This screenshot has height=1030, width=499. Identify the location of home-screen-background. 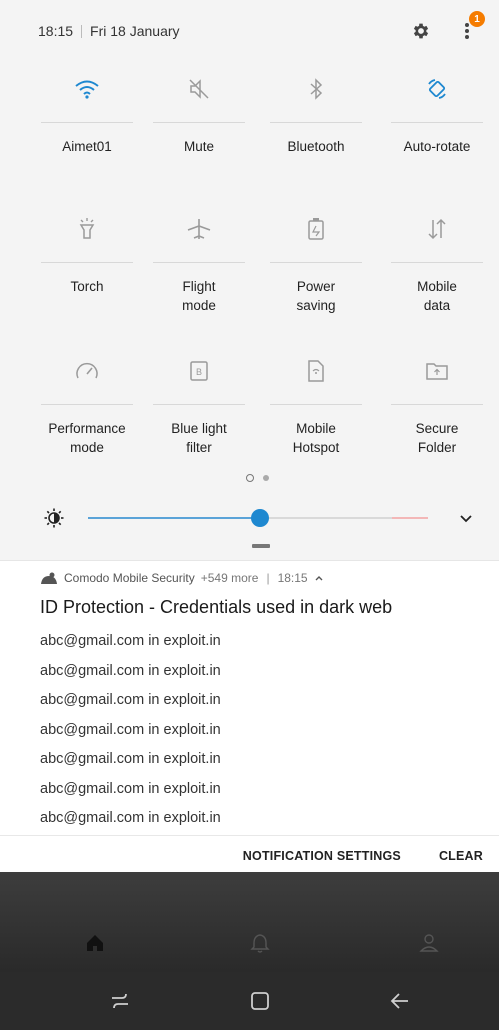
(249, 922).